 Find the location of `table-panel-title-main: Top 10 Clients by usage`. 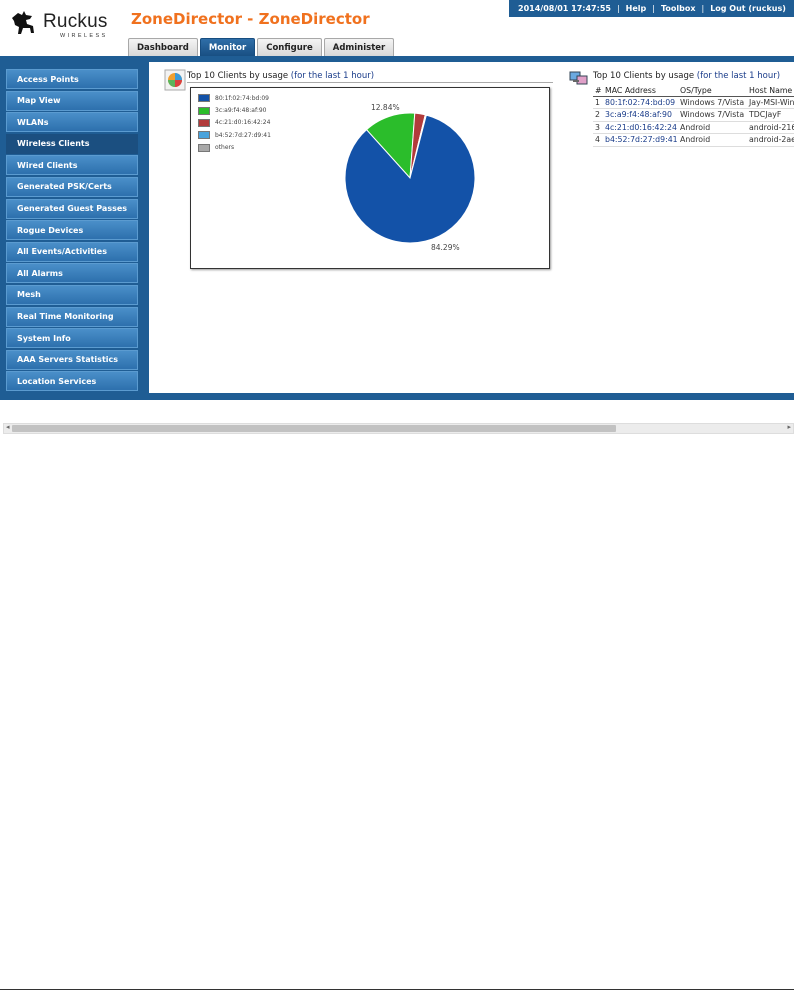

table-panel-title-main: Top 10 Clients by usage is located at coordinates (645, 76).